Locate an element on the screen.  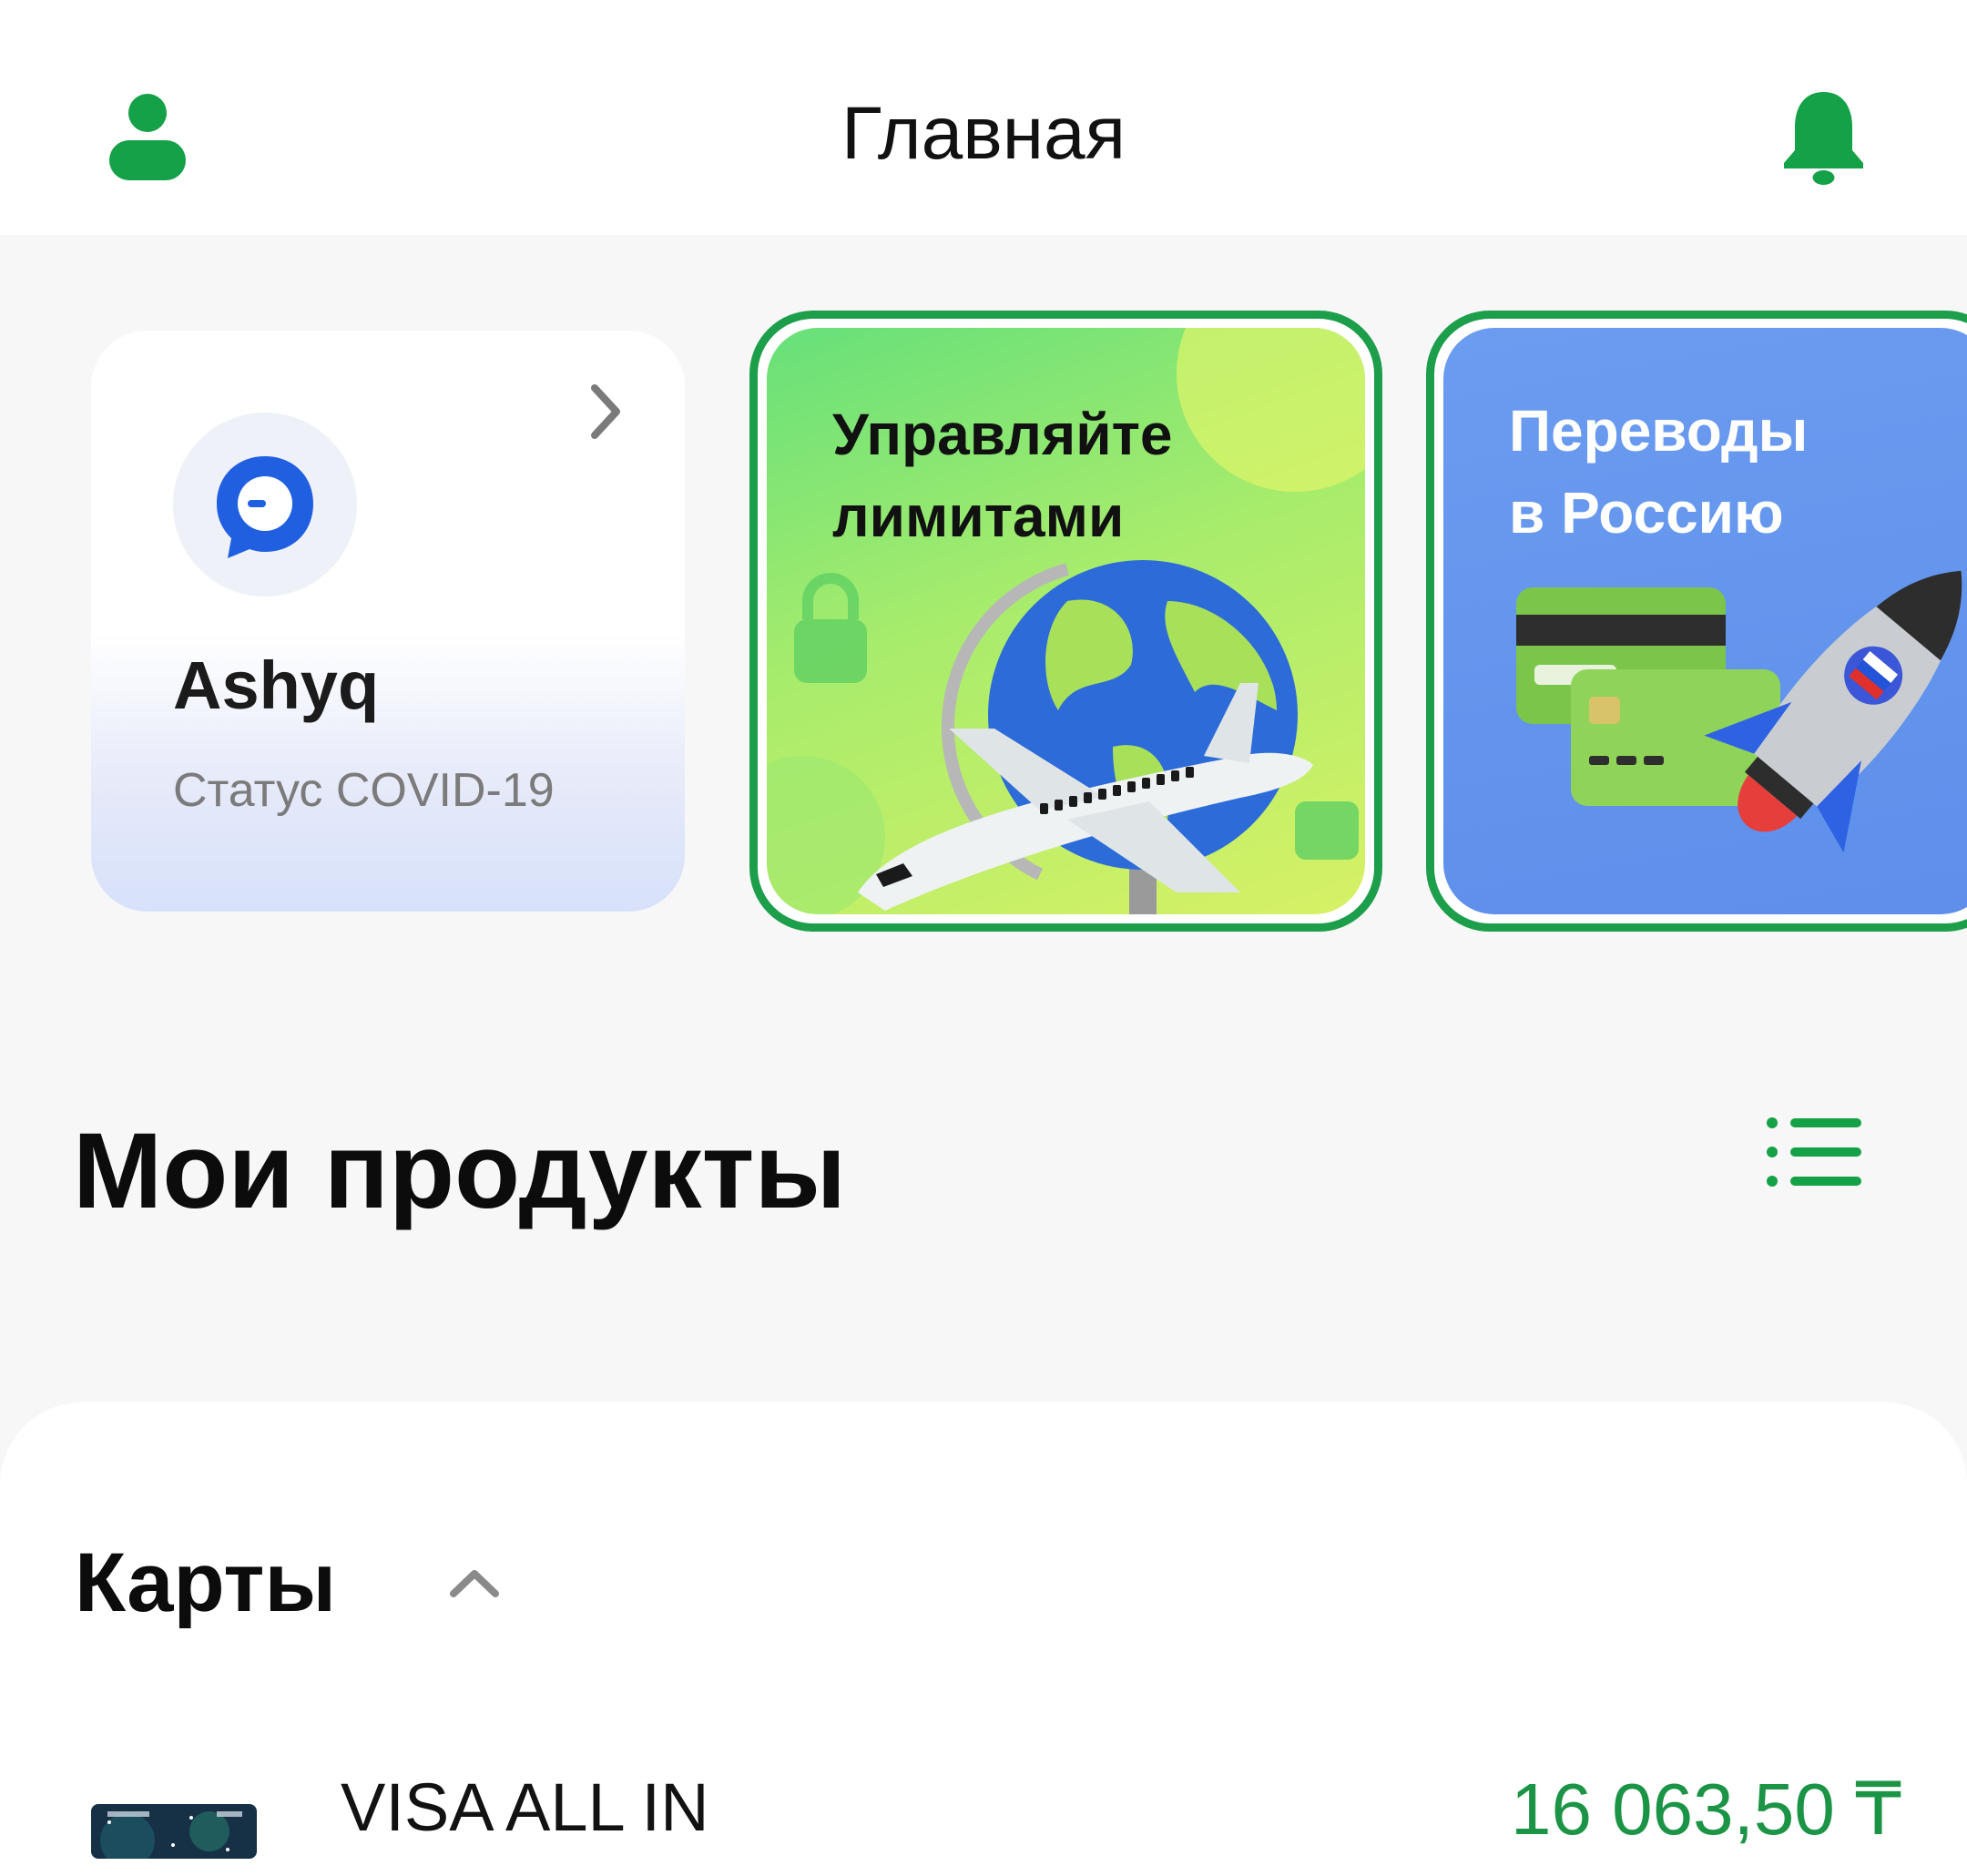
card-thumbnail is located at coordinates (174, 1831).